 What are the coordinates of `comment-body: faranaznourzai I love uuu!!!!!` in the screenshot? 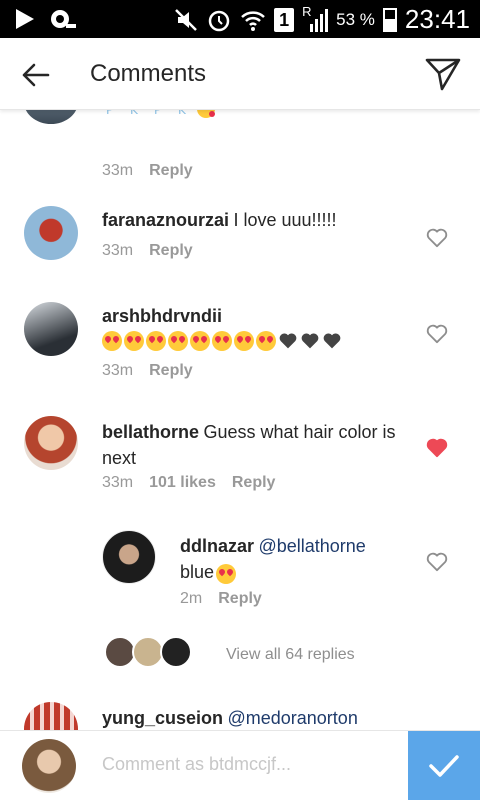 It's located at (262, 220).